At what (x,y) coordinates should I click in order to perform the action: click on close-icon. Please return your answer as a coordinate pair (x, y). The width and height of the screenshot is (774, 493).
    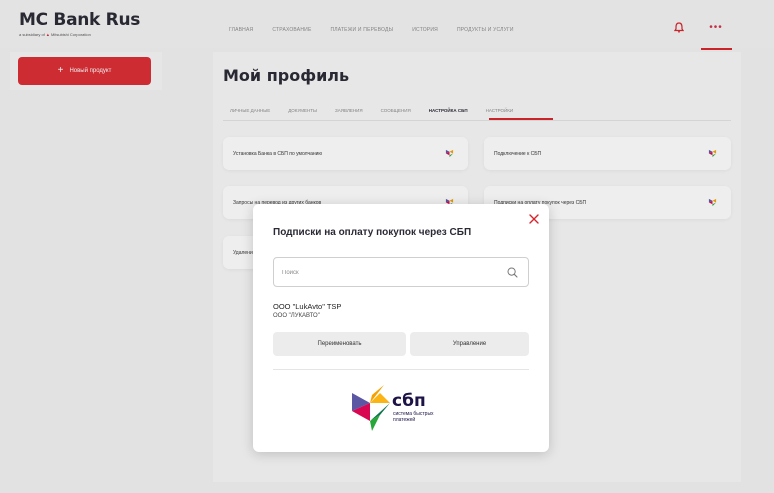
    Looking at the image, I should click on (534, 219).